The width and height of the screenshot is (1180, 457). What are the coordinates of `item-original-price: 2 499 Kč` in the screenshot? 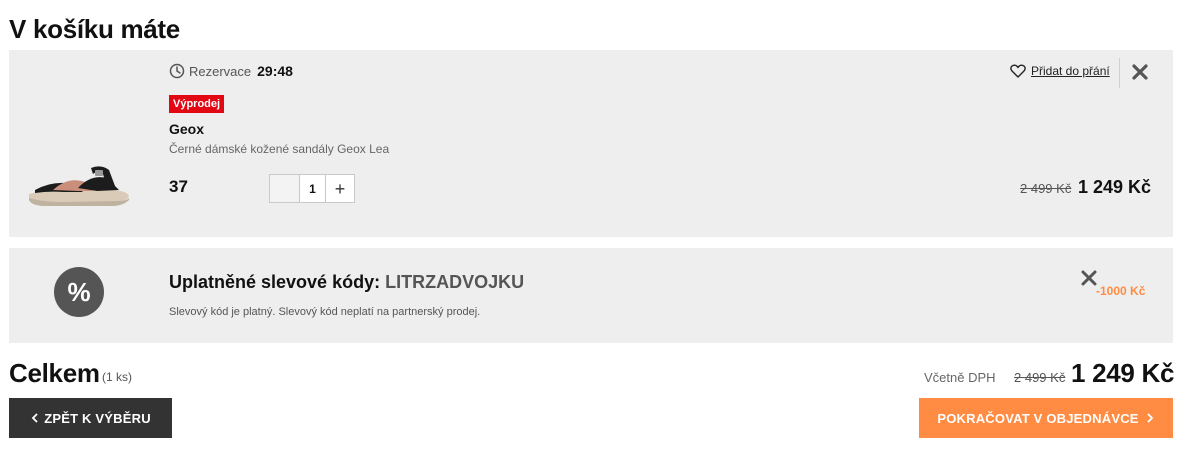 It's located at (1046, 188).